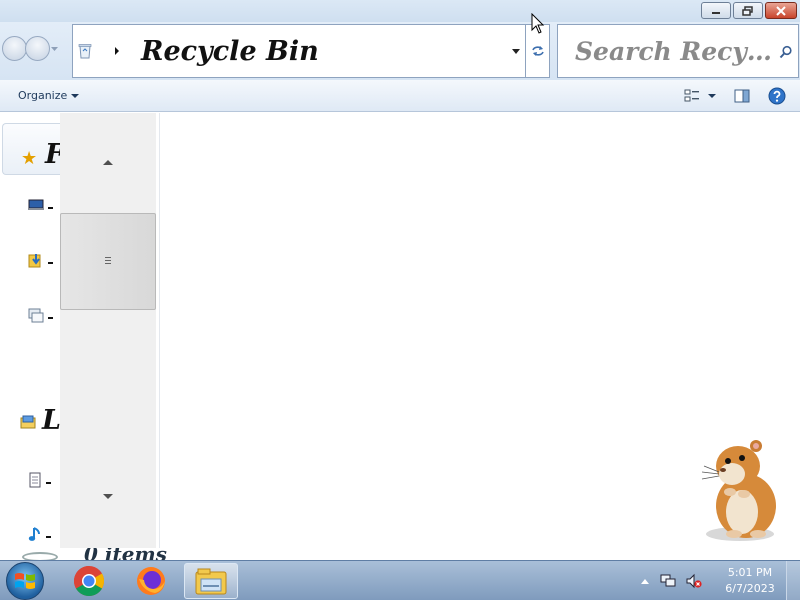  I want to click on taskbar-windows-explorer, so click(211, 581).